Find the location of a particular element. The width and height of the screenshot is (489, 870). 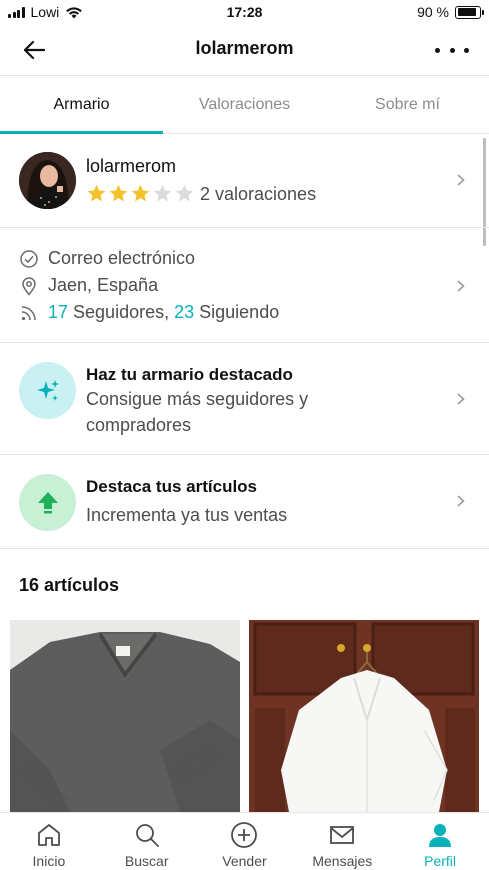

promo-wardrobe-subtitle: Consigue más seguidores y compradores is located at coordinates (197, 412).